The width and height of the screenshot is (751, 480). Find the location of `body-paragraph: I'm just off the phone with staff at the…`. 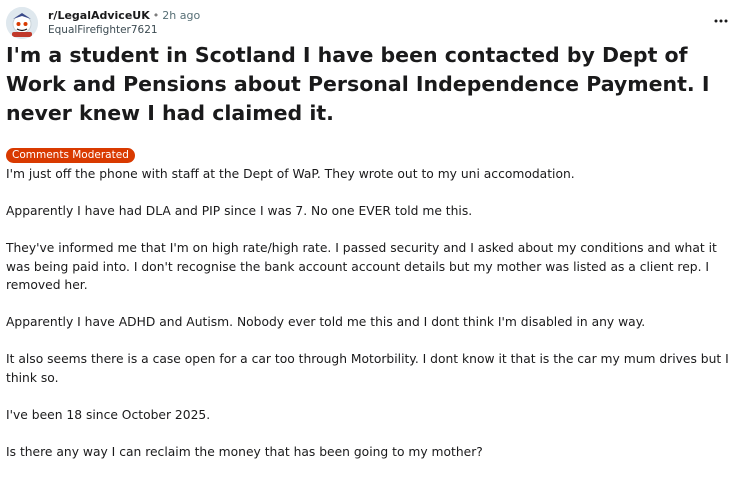

body-paragraph: I'm just off the phone with staff at the… is located at coordinates (290, 174).